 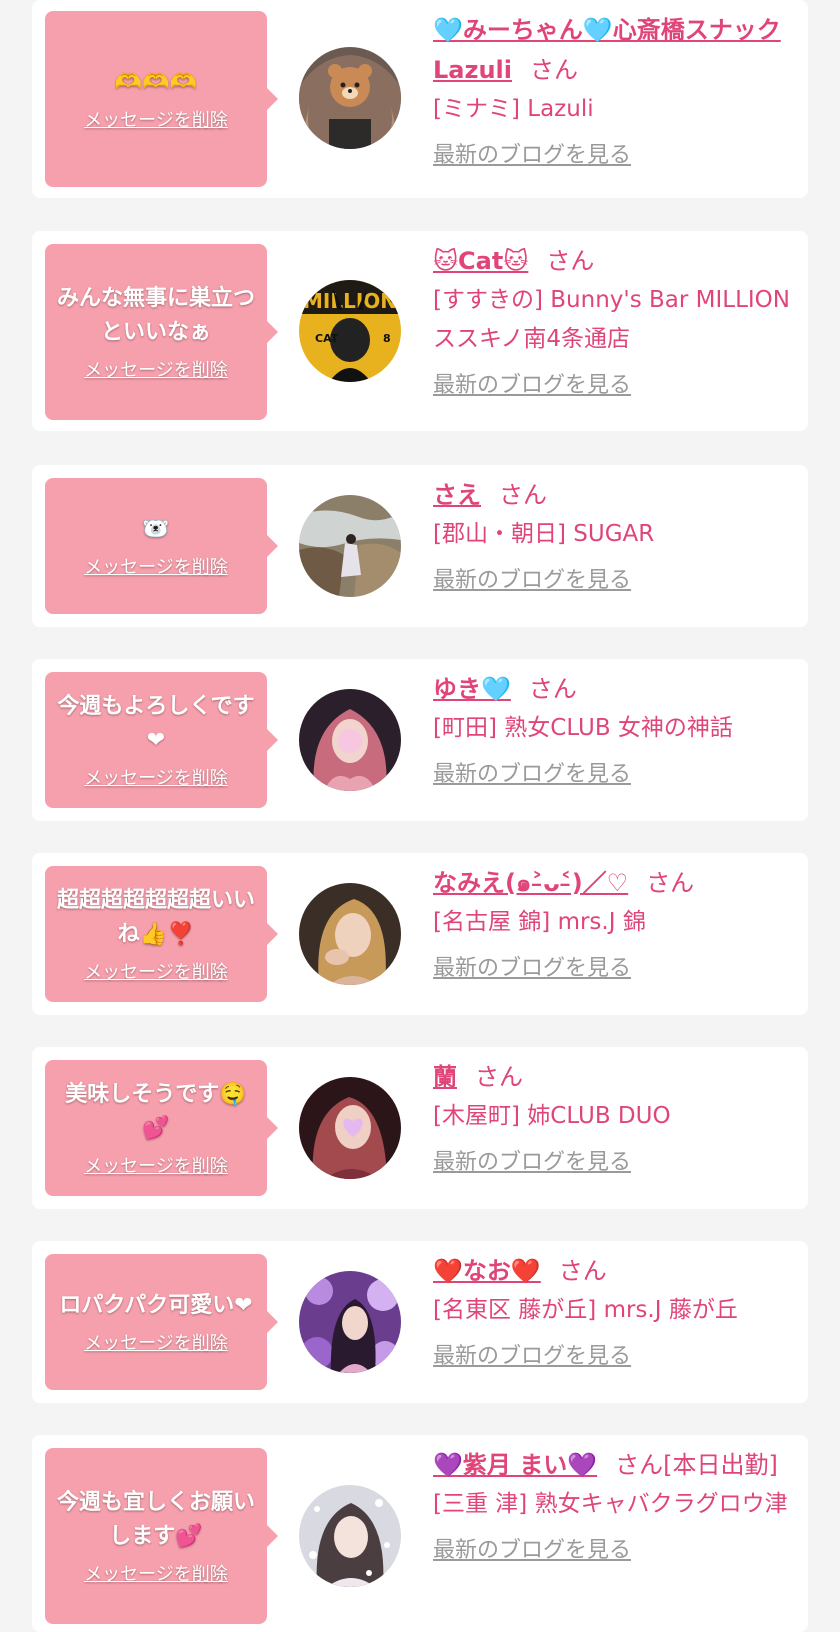 I want to click on message-bubble: 今週も宜しくお願いします💕 メッセージを削除, so click(x=161, y=1536).